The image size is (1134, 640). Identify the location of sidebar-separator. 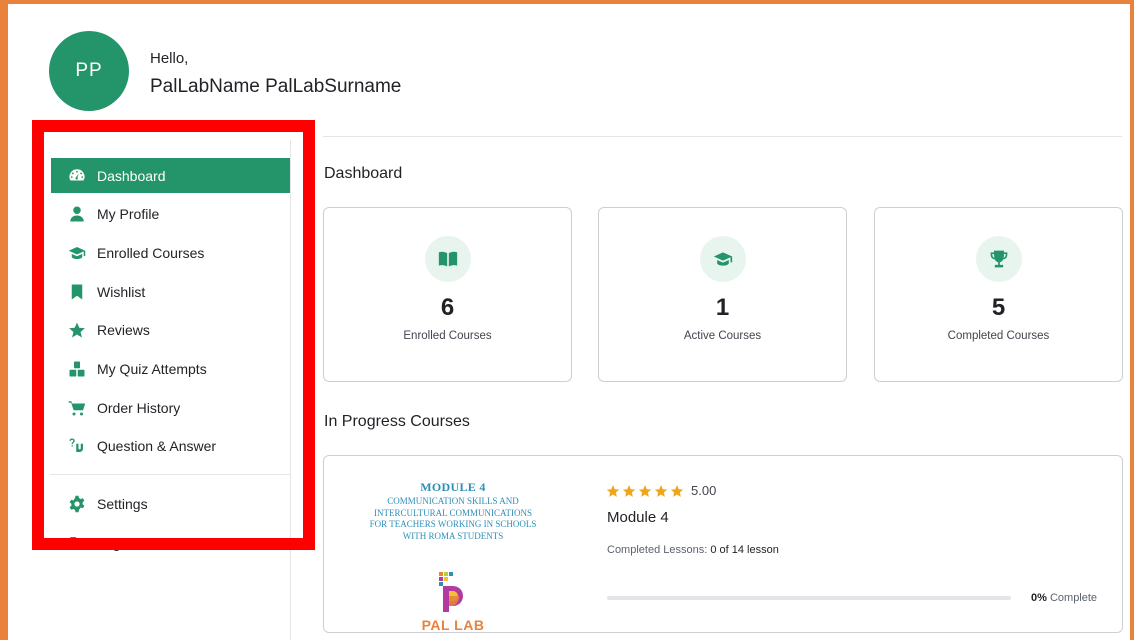
(170, 474).